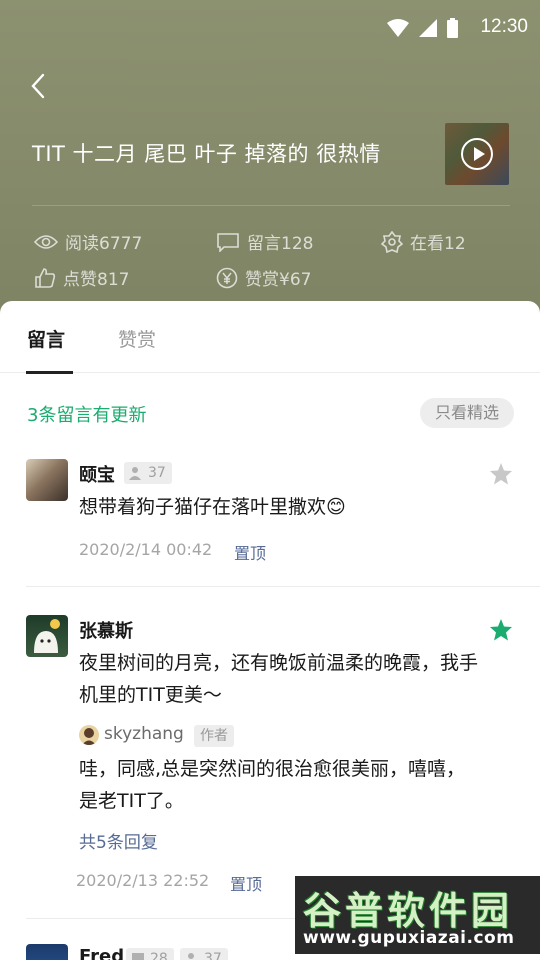  I want to click on article-title: TIT 十二月 尾巴 叶子 掉落的 很热情, so click(206, 154).